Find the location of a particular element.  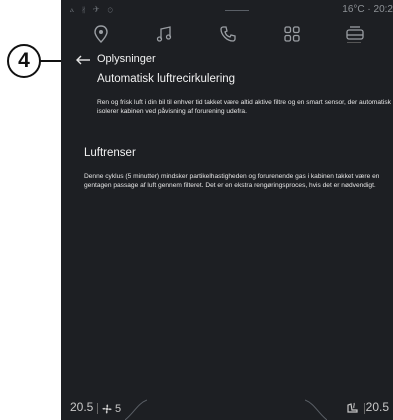

apps-grid-icon is located at coordinates (292, 34).